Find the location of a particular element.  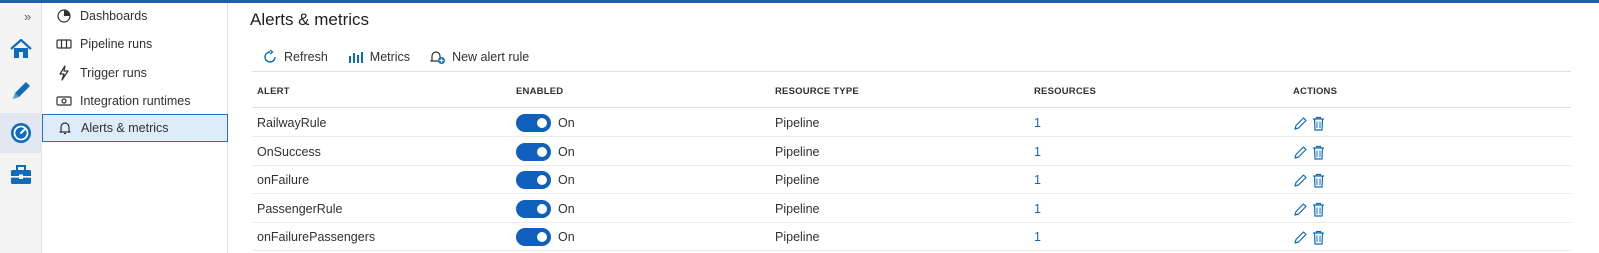

alert-name: PassengerRule is located at coordinates (300, 209).